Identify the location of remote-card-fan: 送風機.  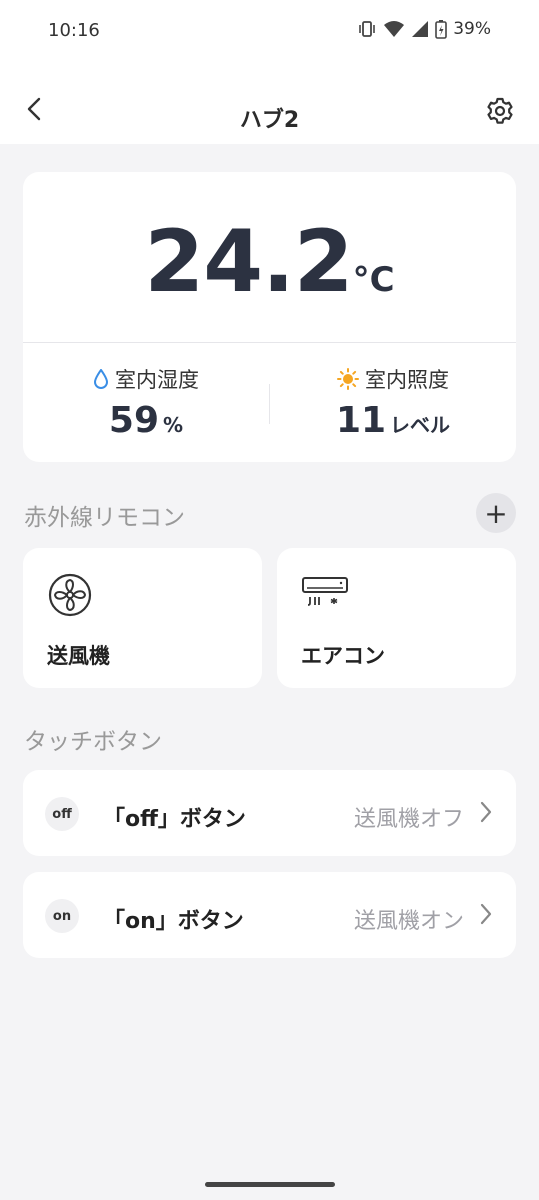
(142, 618).